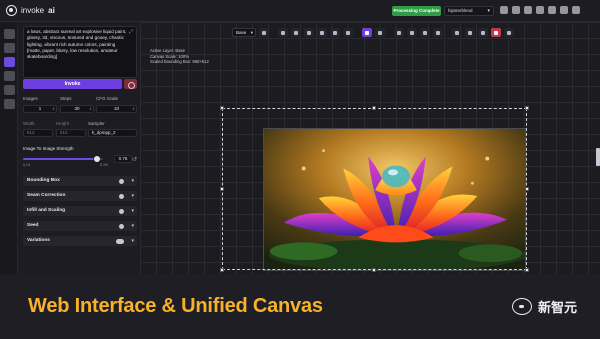  What do you see at coordinates (71, 133) in the screenshot?
I see `height-select: 512` at bounding box center [71, 133].